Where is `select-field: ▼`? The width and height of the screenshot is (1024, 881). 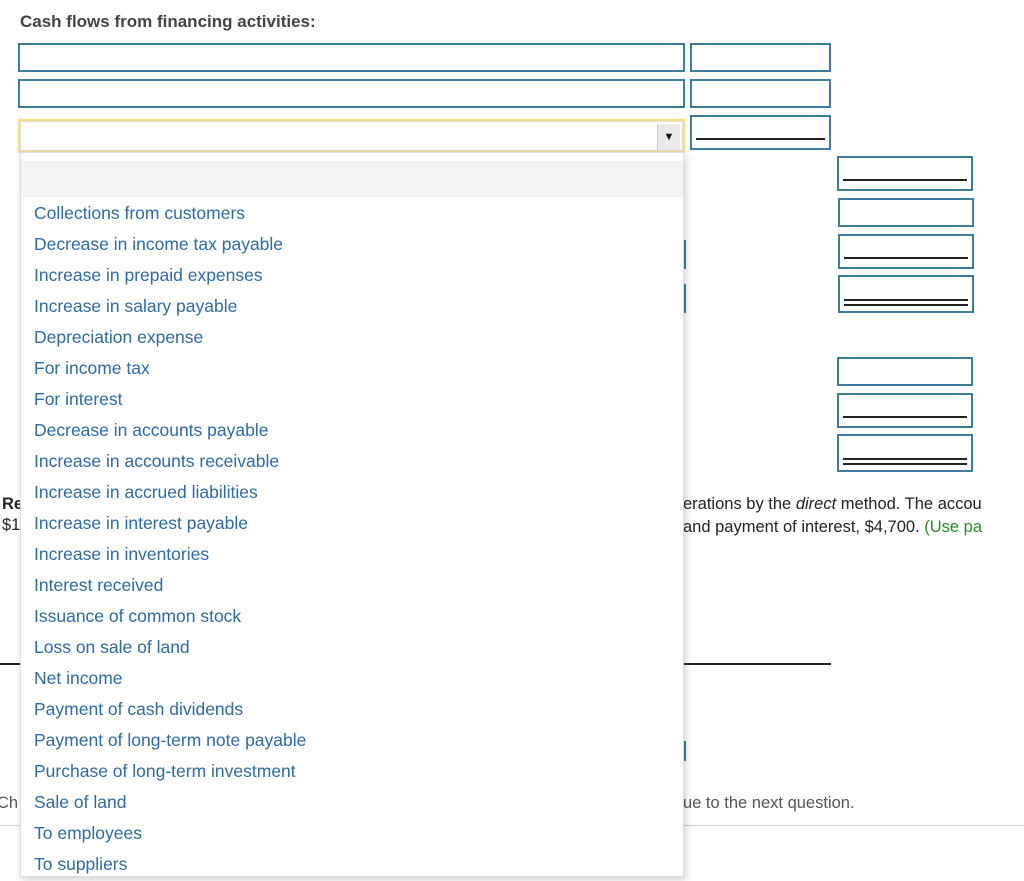
select-field: ▼ is located at coordinates (351, 136).